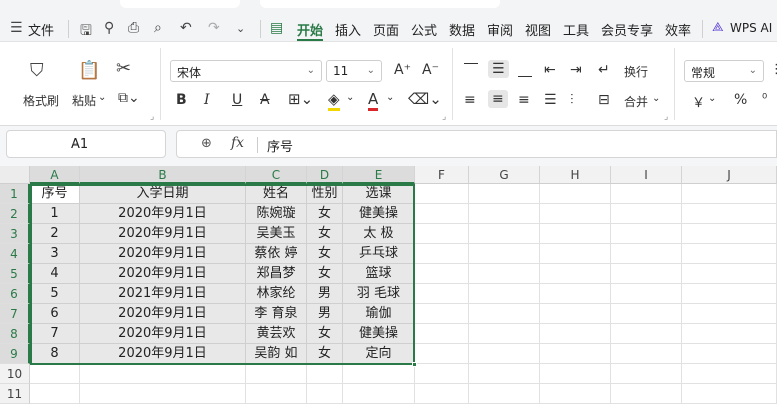 Image resolution: width=777 pixels, height=412 pixels. What do you see at coordinates (163, 194) in the screenshot?
I see `table-cell: 入学日期` at bounding box center [163, 194].